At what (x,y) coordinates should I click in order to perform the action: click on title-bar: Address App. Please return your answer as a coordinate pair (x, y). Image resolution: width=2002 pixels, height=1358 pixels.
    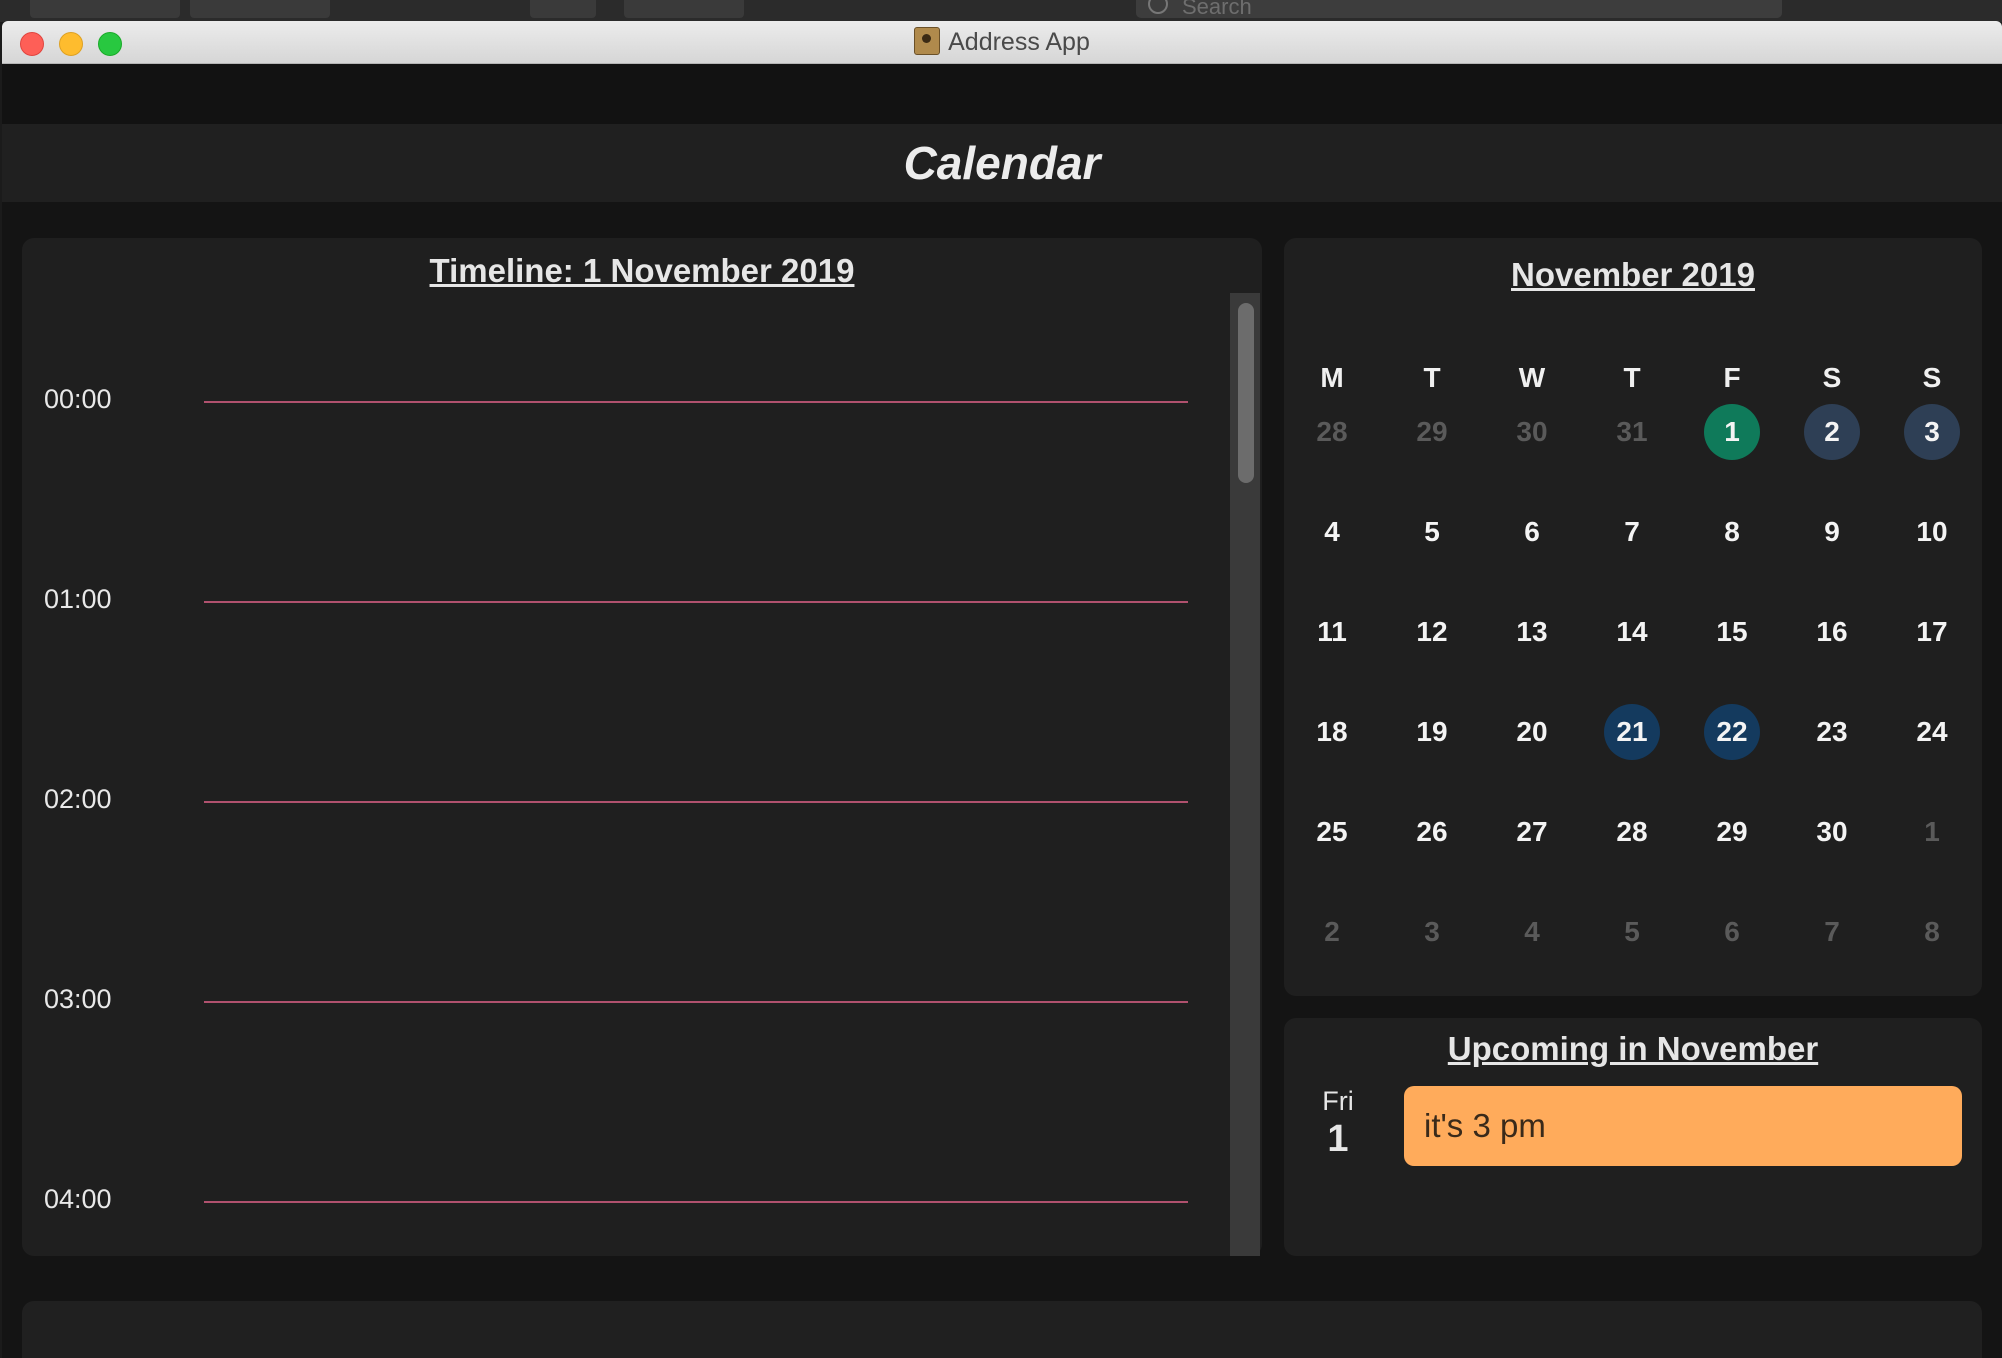
    Looking at the image, I should click on (1002, 42).